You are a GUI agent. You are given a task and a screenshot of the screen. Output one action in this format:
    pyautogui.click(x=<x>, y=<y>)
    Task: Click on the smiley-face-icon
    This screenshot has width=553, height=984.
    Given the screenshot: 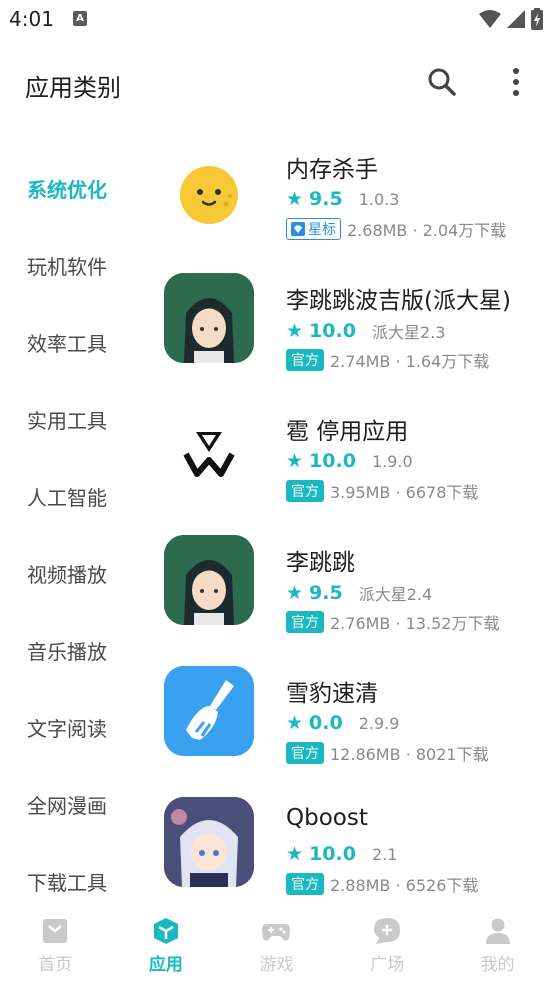 What is the action you would take?
    pyautogui.click(x=209, y=187)
    